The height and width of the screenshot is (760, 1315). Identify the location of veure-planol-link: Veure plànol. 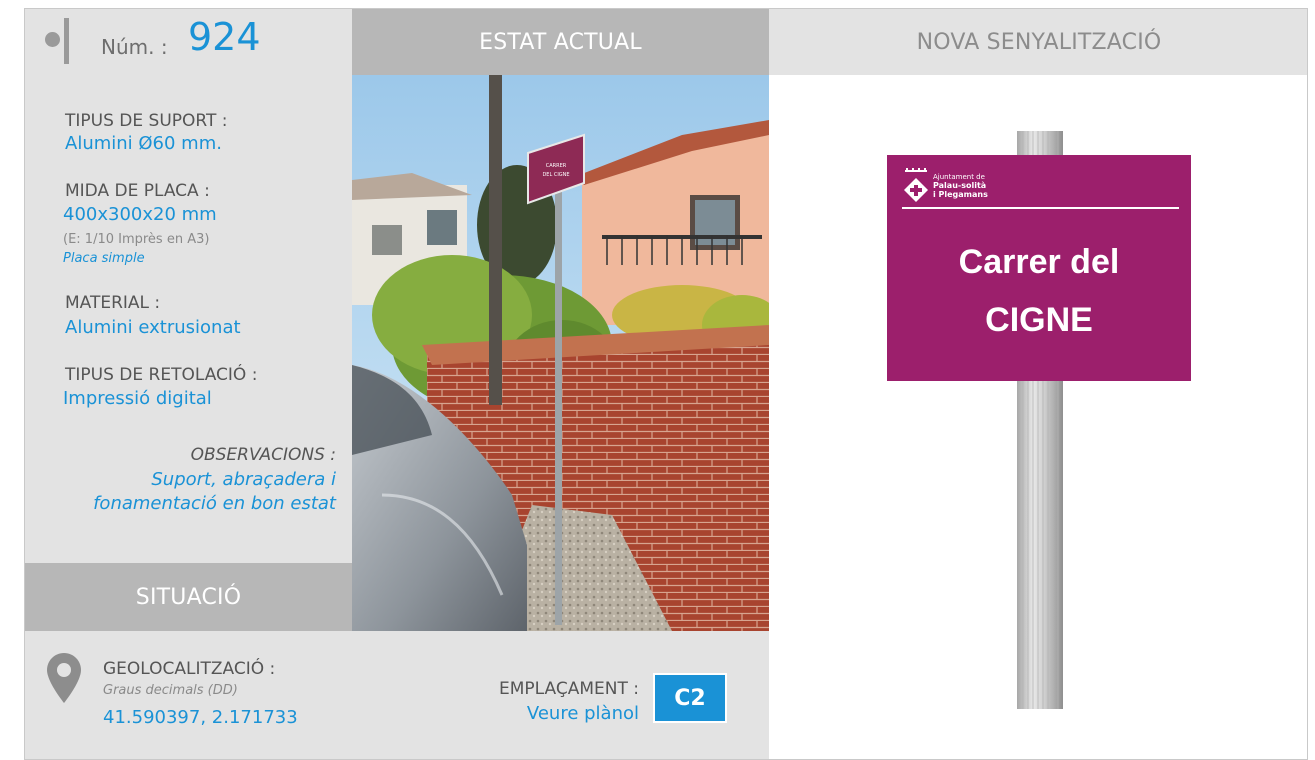
(583, 713).